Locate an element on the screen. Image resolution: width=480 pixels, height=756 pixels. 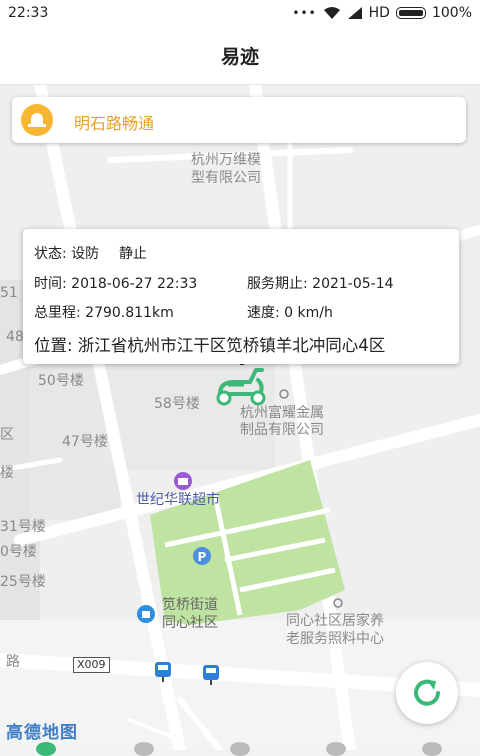
refresh-icon is located at coordinates (427, 692).